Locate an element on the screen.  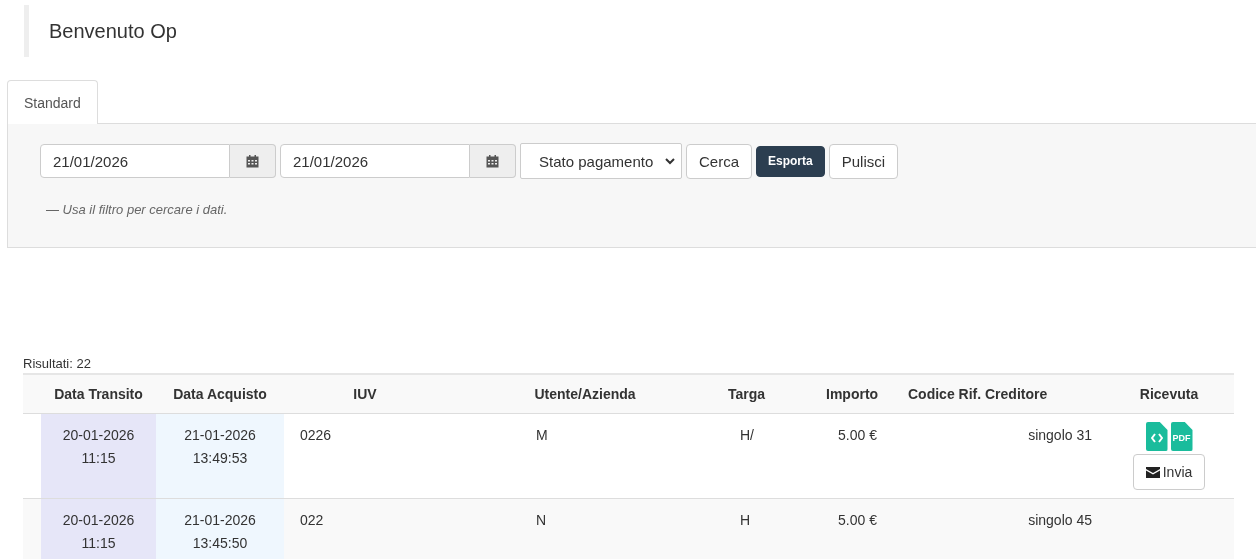
column-header: Ricevuta is located at coordinates (1169, 394).